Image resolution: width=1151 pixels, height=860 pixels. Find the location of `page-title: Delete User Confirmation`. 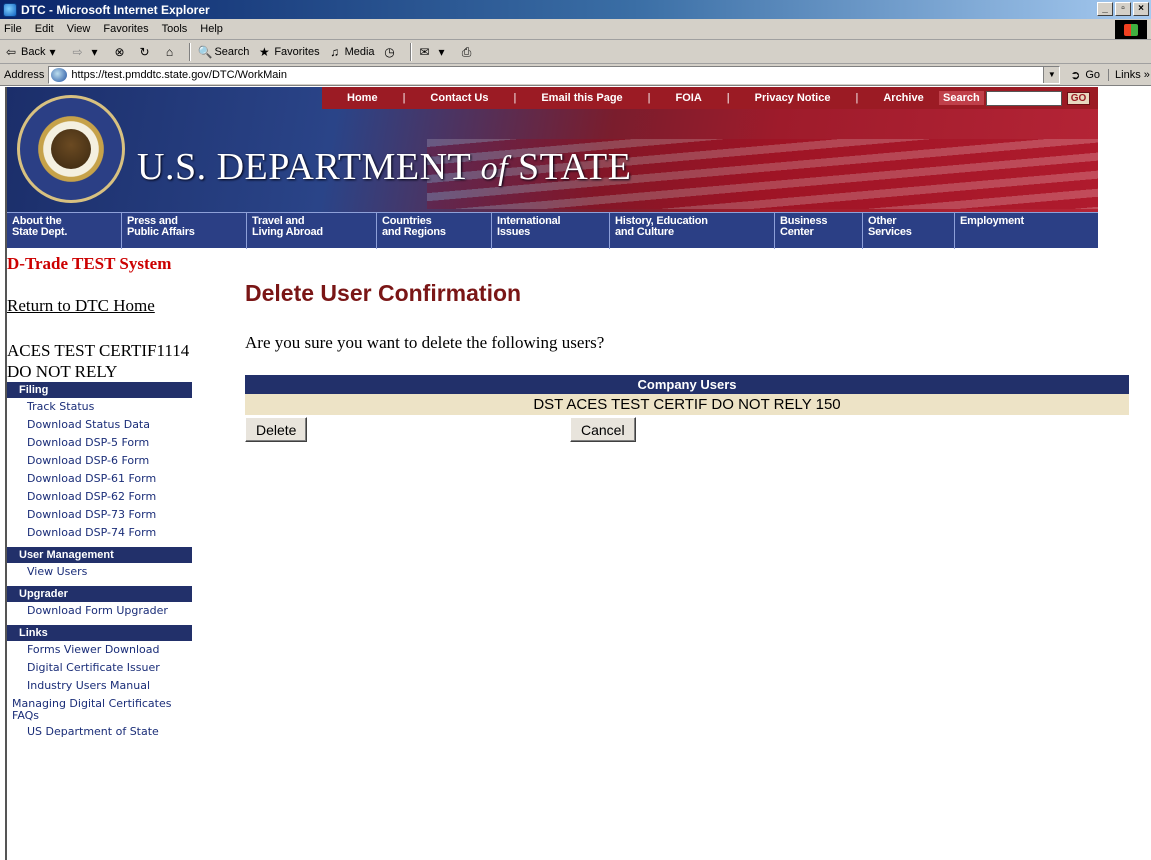

page-title: Delete User Confirmation is located at coordinates (383, 293).